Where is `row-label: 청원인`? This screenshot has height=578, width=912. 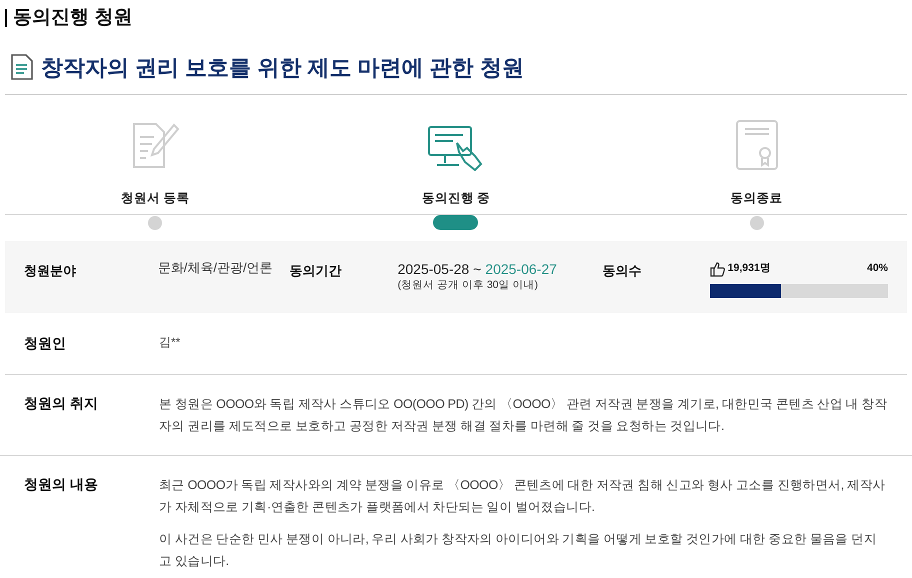 row-label: 청원인 is located at coordinates (45, 343).